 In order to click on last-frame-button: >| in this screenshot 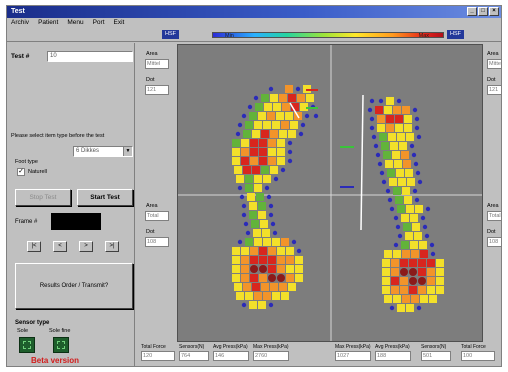, I will do `click(112, 246)`.